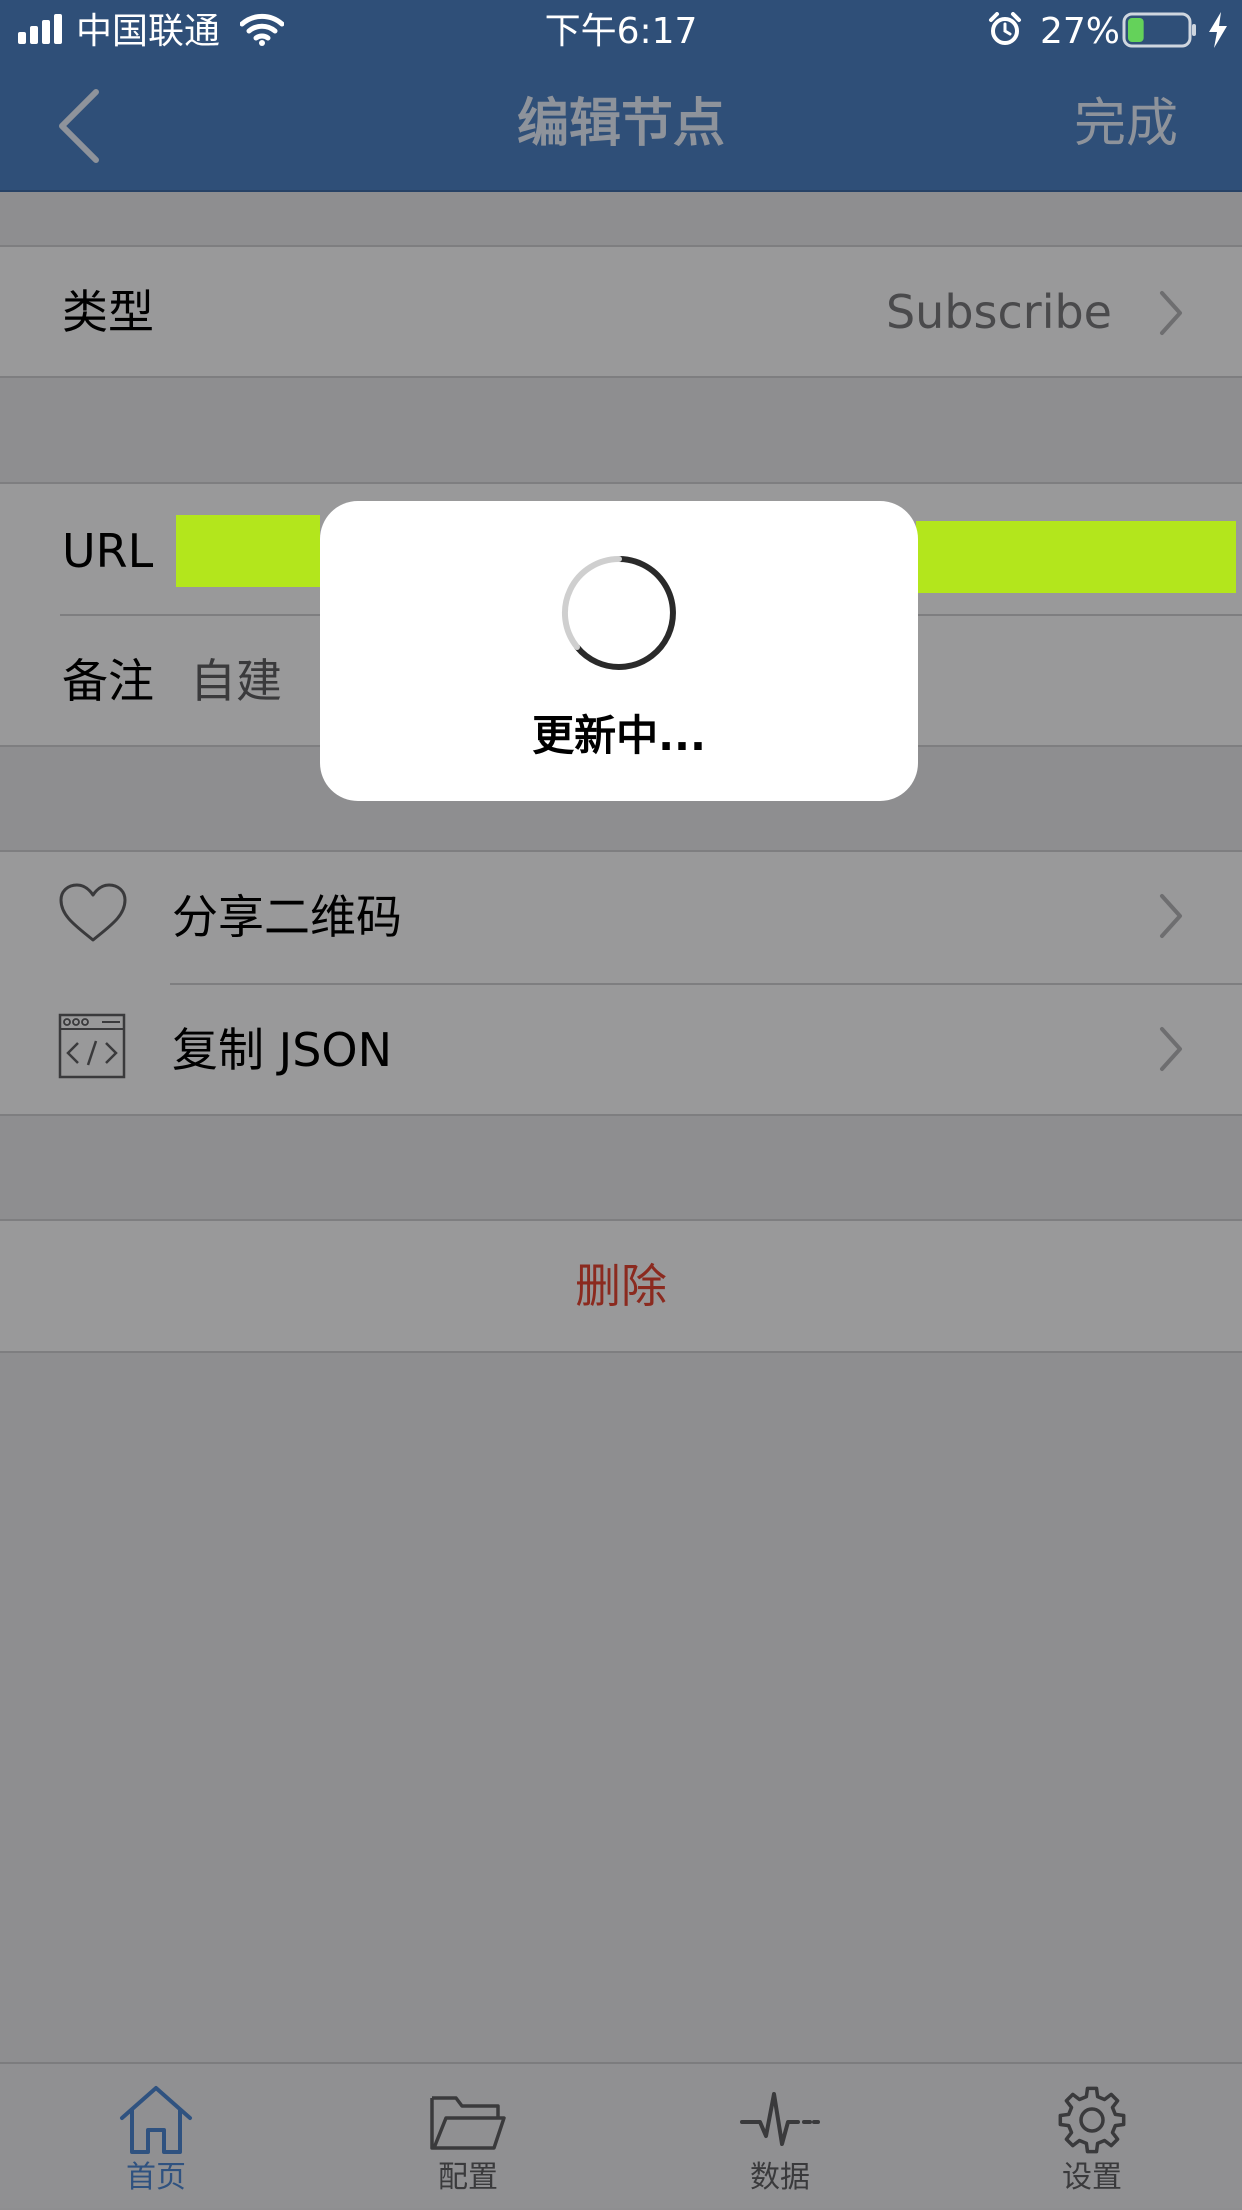 This screenshot has height=2210, width=1242. What do you see at coordinates (1092, 2120) in the screenshot?
I see `gear-icon` at bounding box center [1092, 2120].